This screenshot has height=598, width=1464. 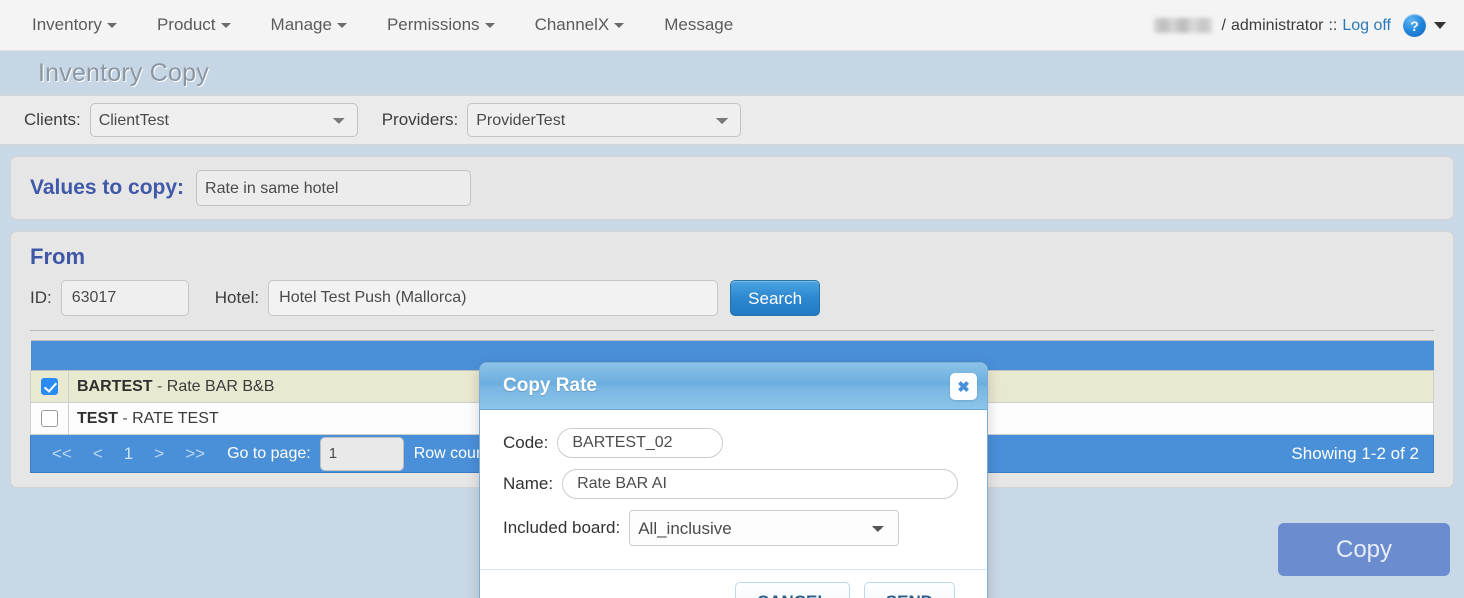 I want to click on copy-action-area: Copy, so click(x=1364, y=549).